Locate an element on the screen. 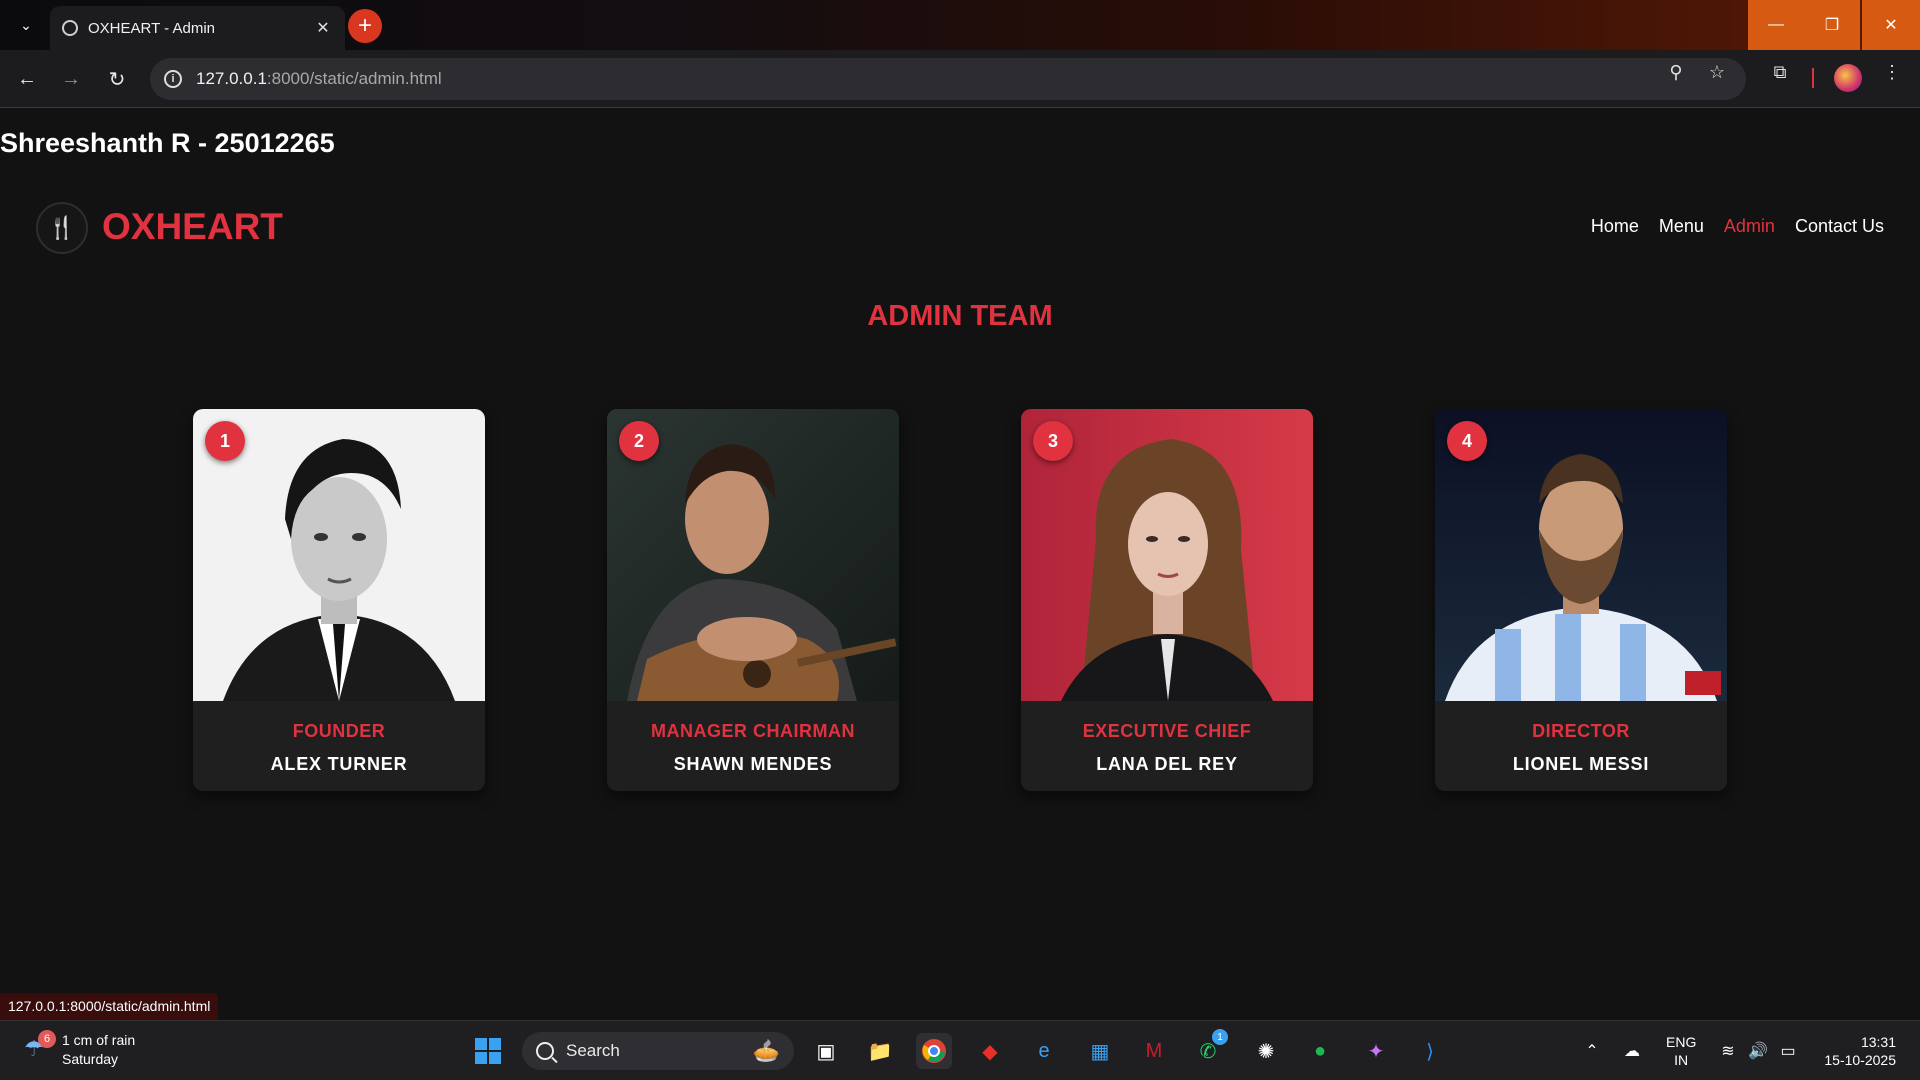  member-name: LANA DEL REY is located at coordinates (1167, 764).